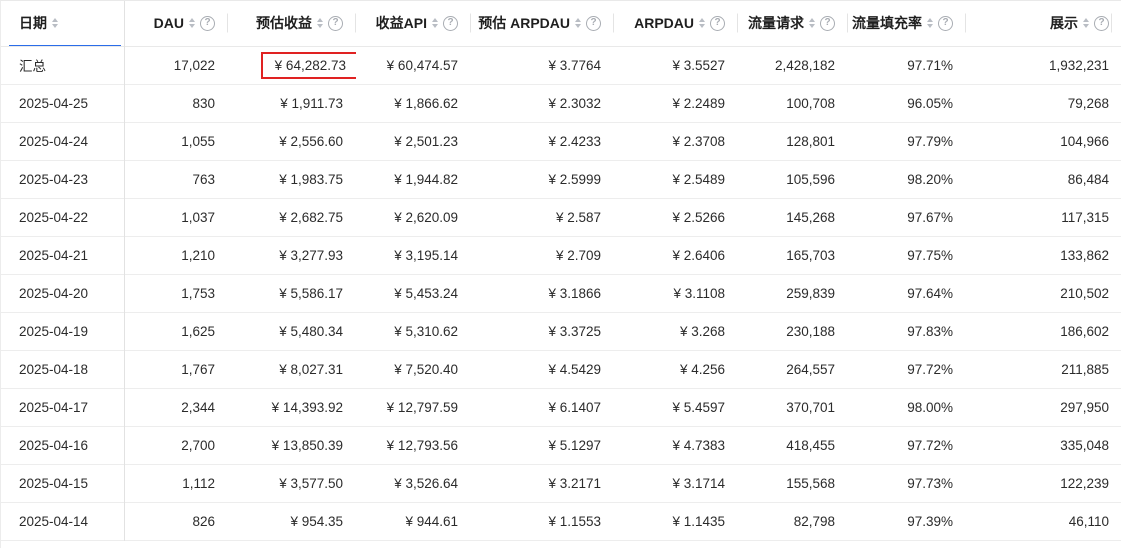 The image size is (1121, 548). I want to click on cell-value: ¥ 2,620.09, so click(426, 217).